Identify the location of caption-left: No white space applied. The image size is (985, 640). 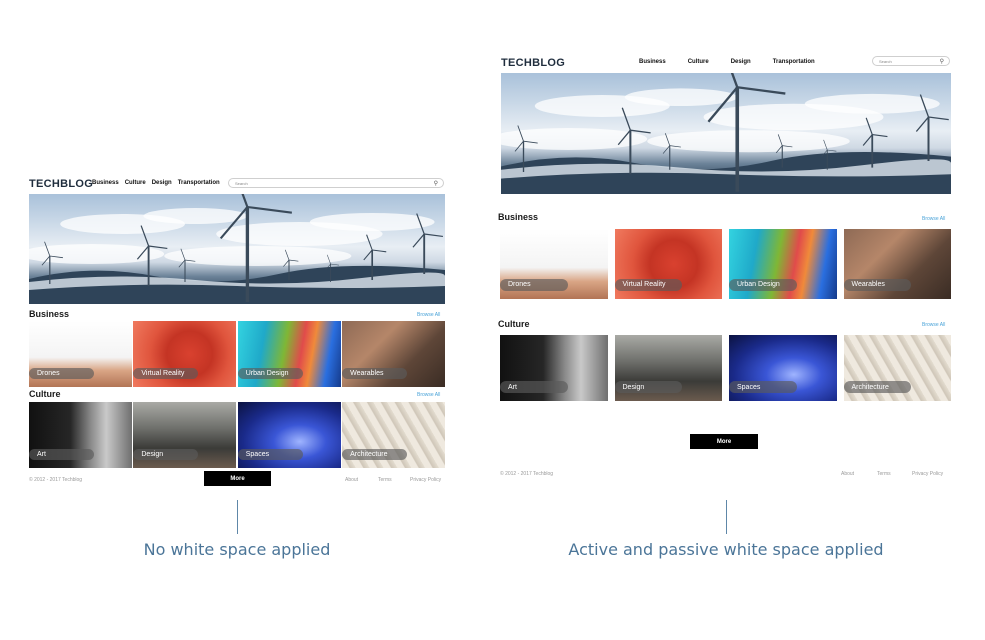
(237, 549).